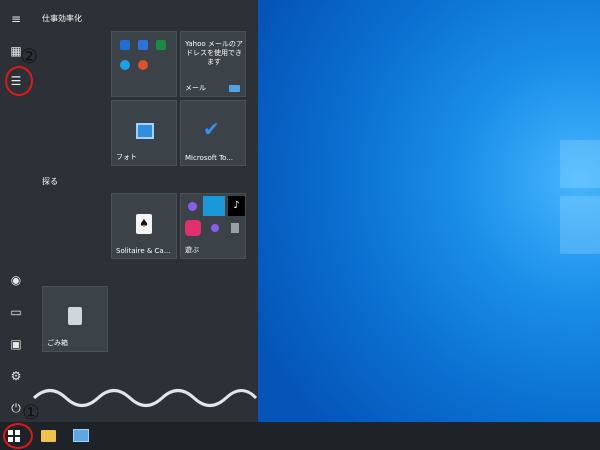  Describe the element at coordinates (193, 228) in the screenshot. I see `instagram-icon` at that location.